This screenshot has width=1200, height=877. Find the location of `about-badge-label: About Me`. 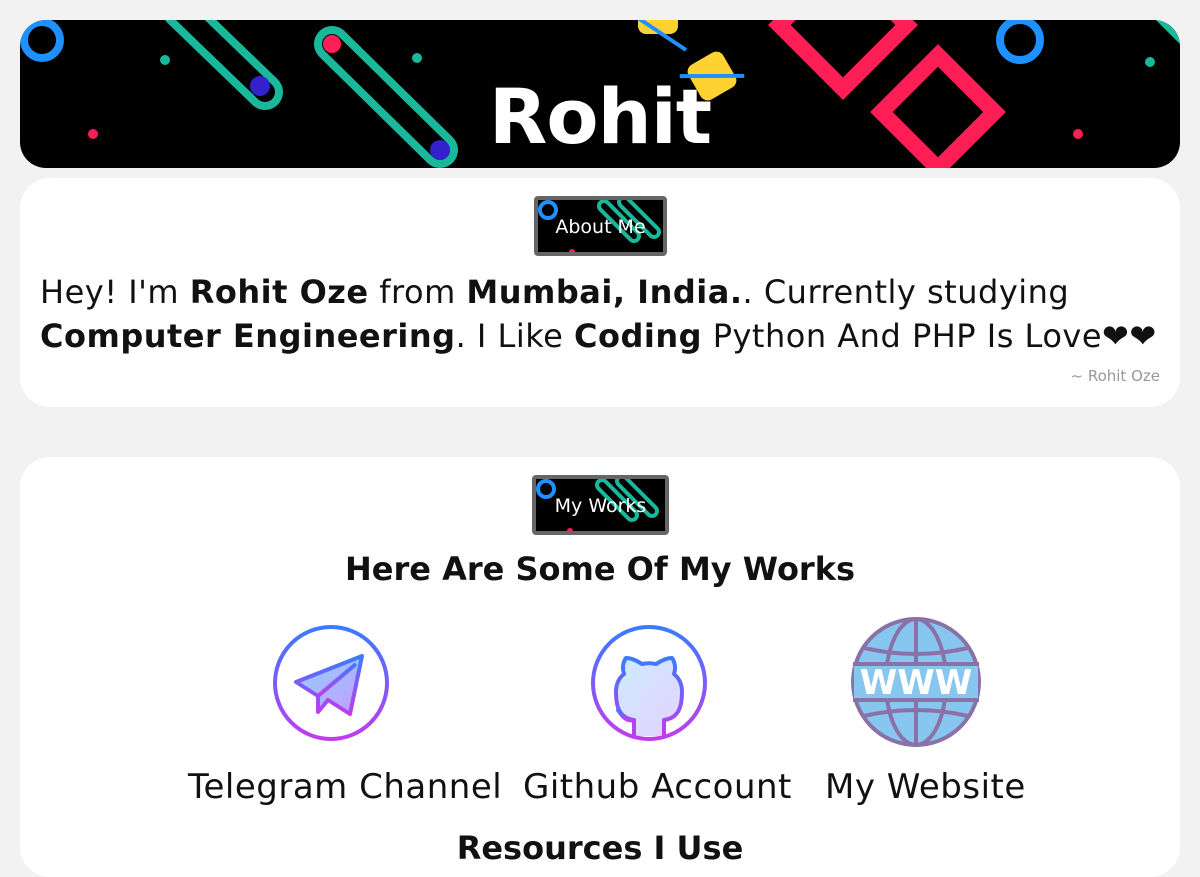

about-badge-label: About Me is located at coordinates (600, 227).